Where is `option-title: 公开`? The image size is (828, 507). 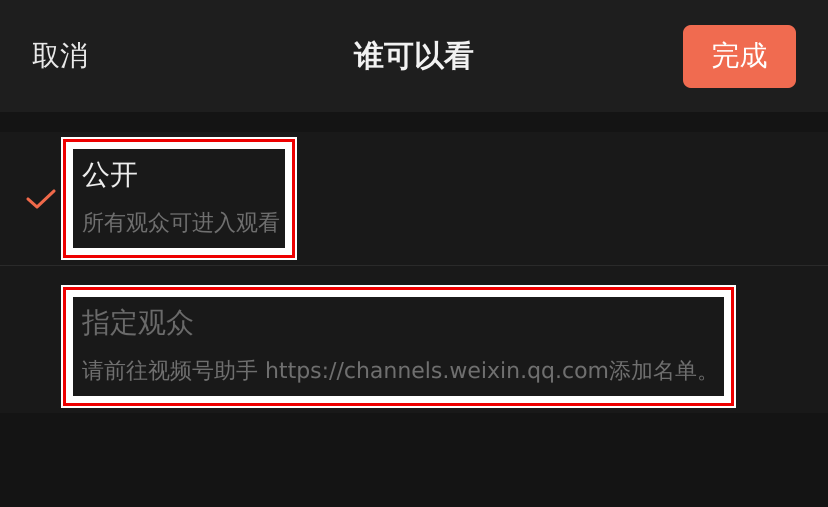 option-title: 公开 is located at coordinates (110, 175).